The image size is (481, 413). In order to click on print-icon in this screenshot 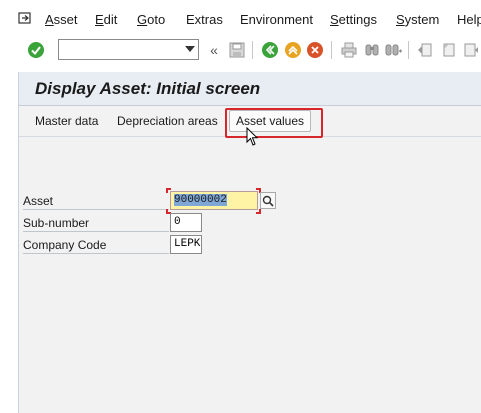, I will do `click(349, 50)`.